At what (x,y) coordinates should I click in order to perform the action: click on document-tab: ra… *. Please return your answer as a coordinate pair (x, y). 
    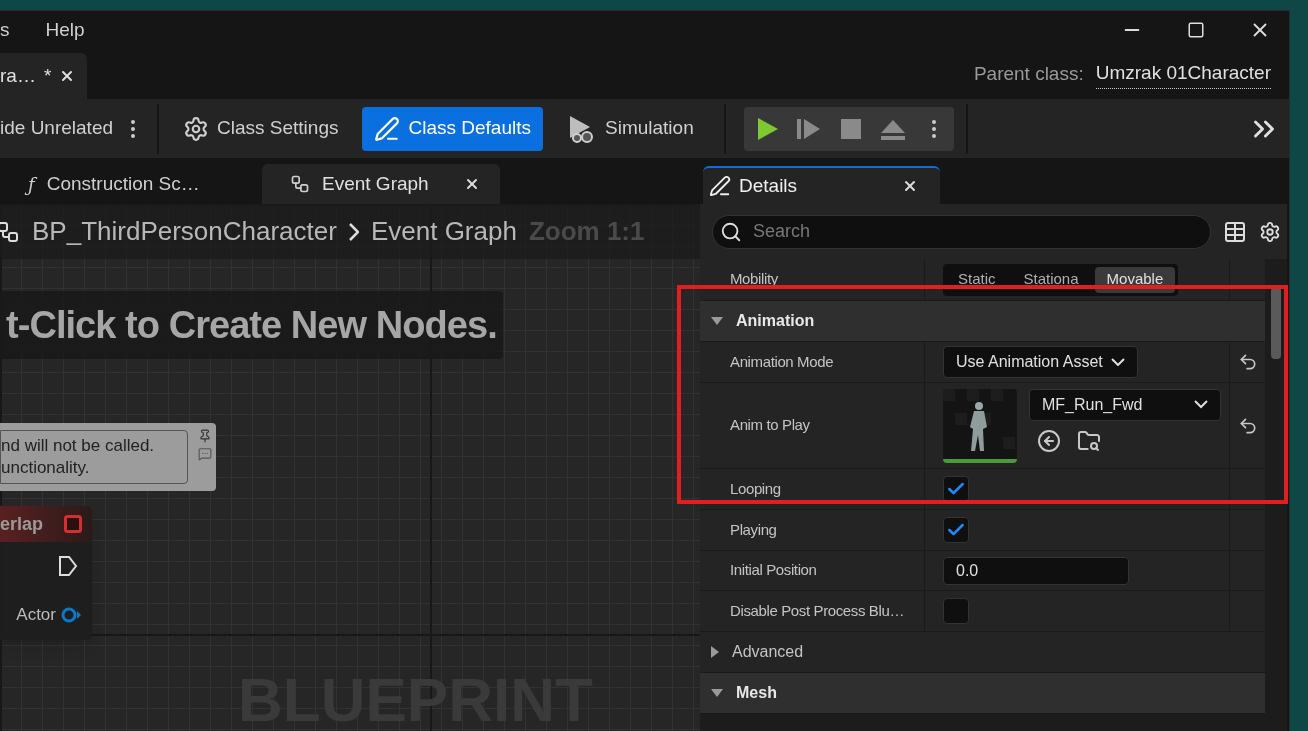
    Looking at the image, I should click on (43, 76).